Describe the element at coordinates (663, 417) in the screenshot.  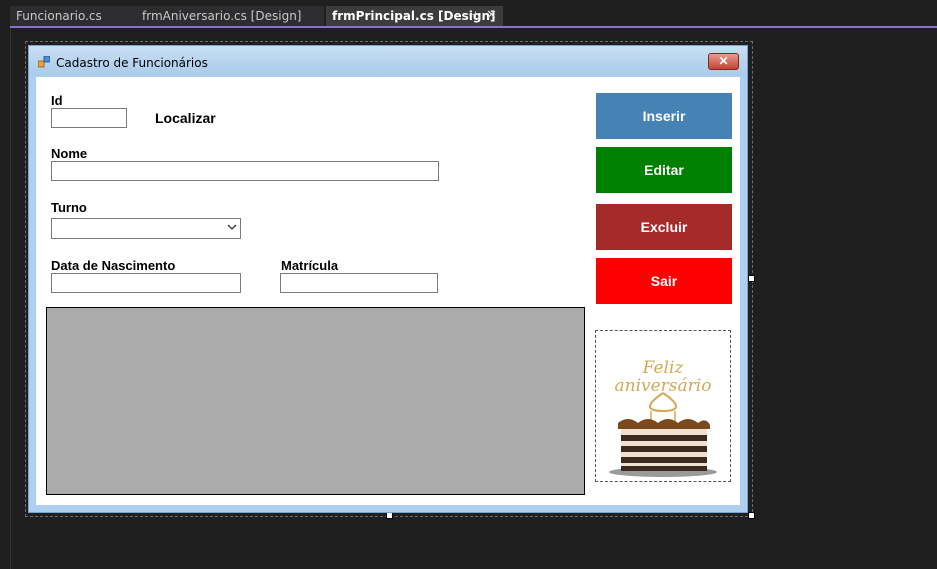
I see `birthday-cake-image: Feliz aniversário` at that location.